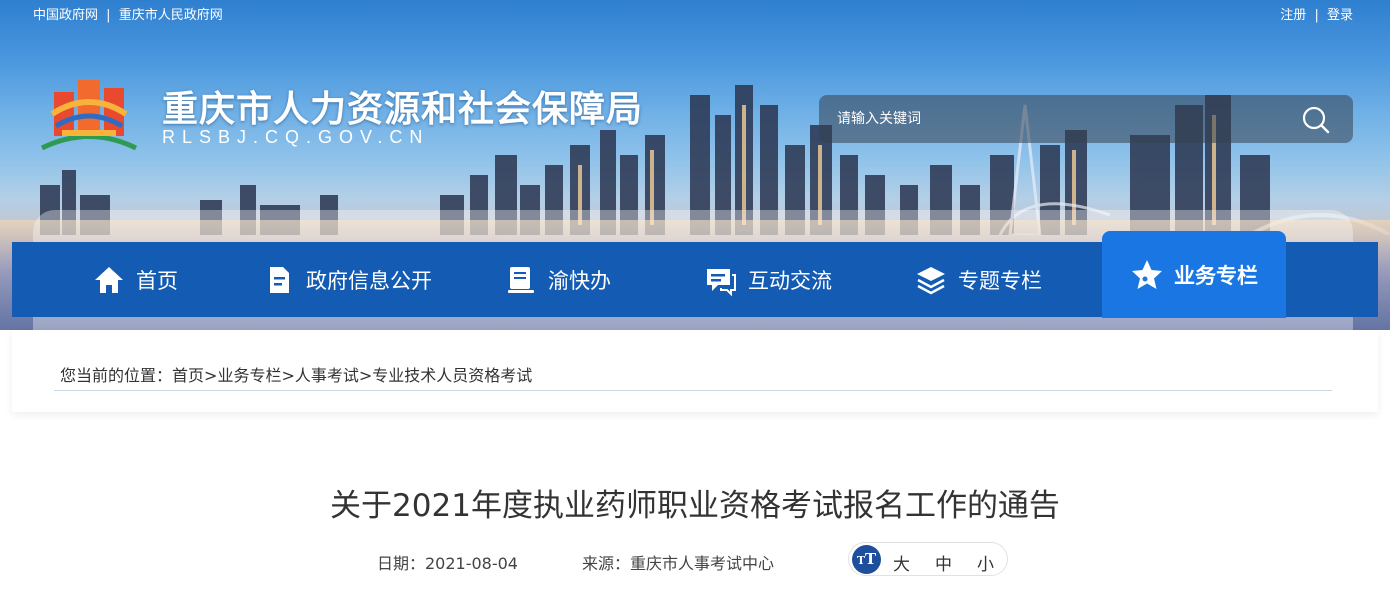  Describe the element at coordinates (1054, 119) in the screenshot. I see `search-input` at that location.